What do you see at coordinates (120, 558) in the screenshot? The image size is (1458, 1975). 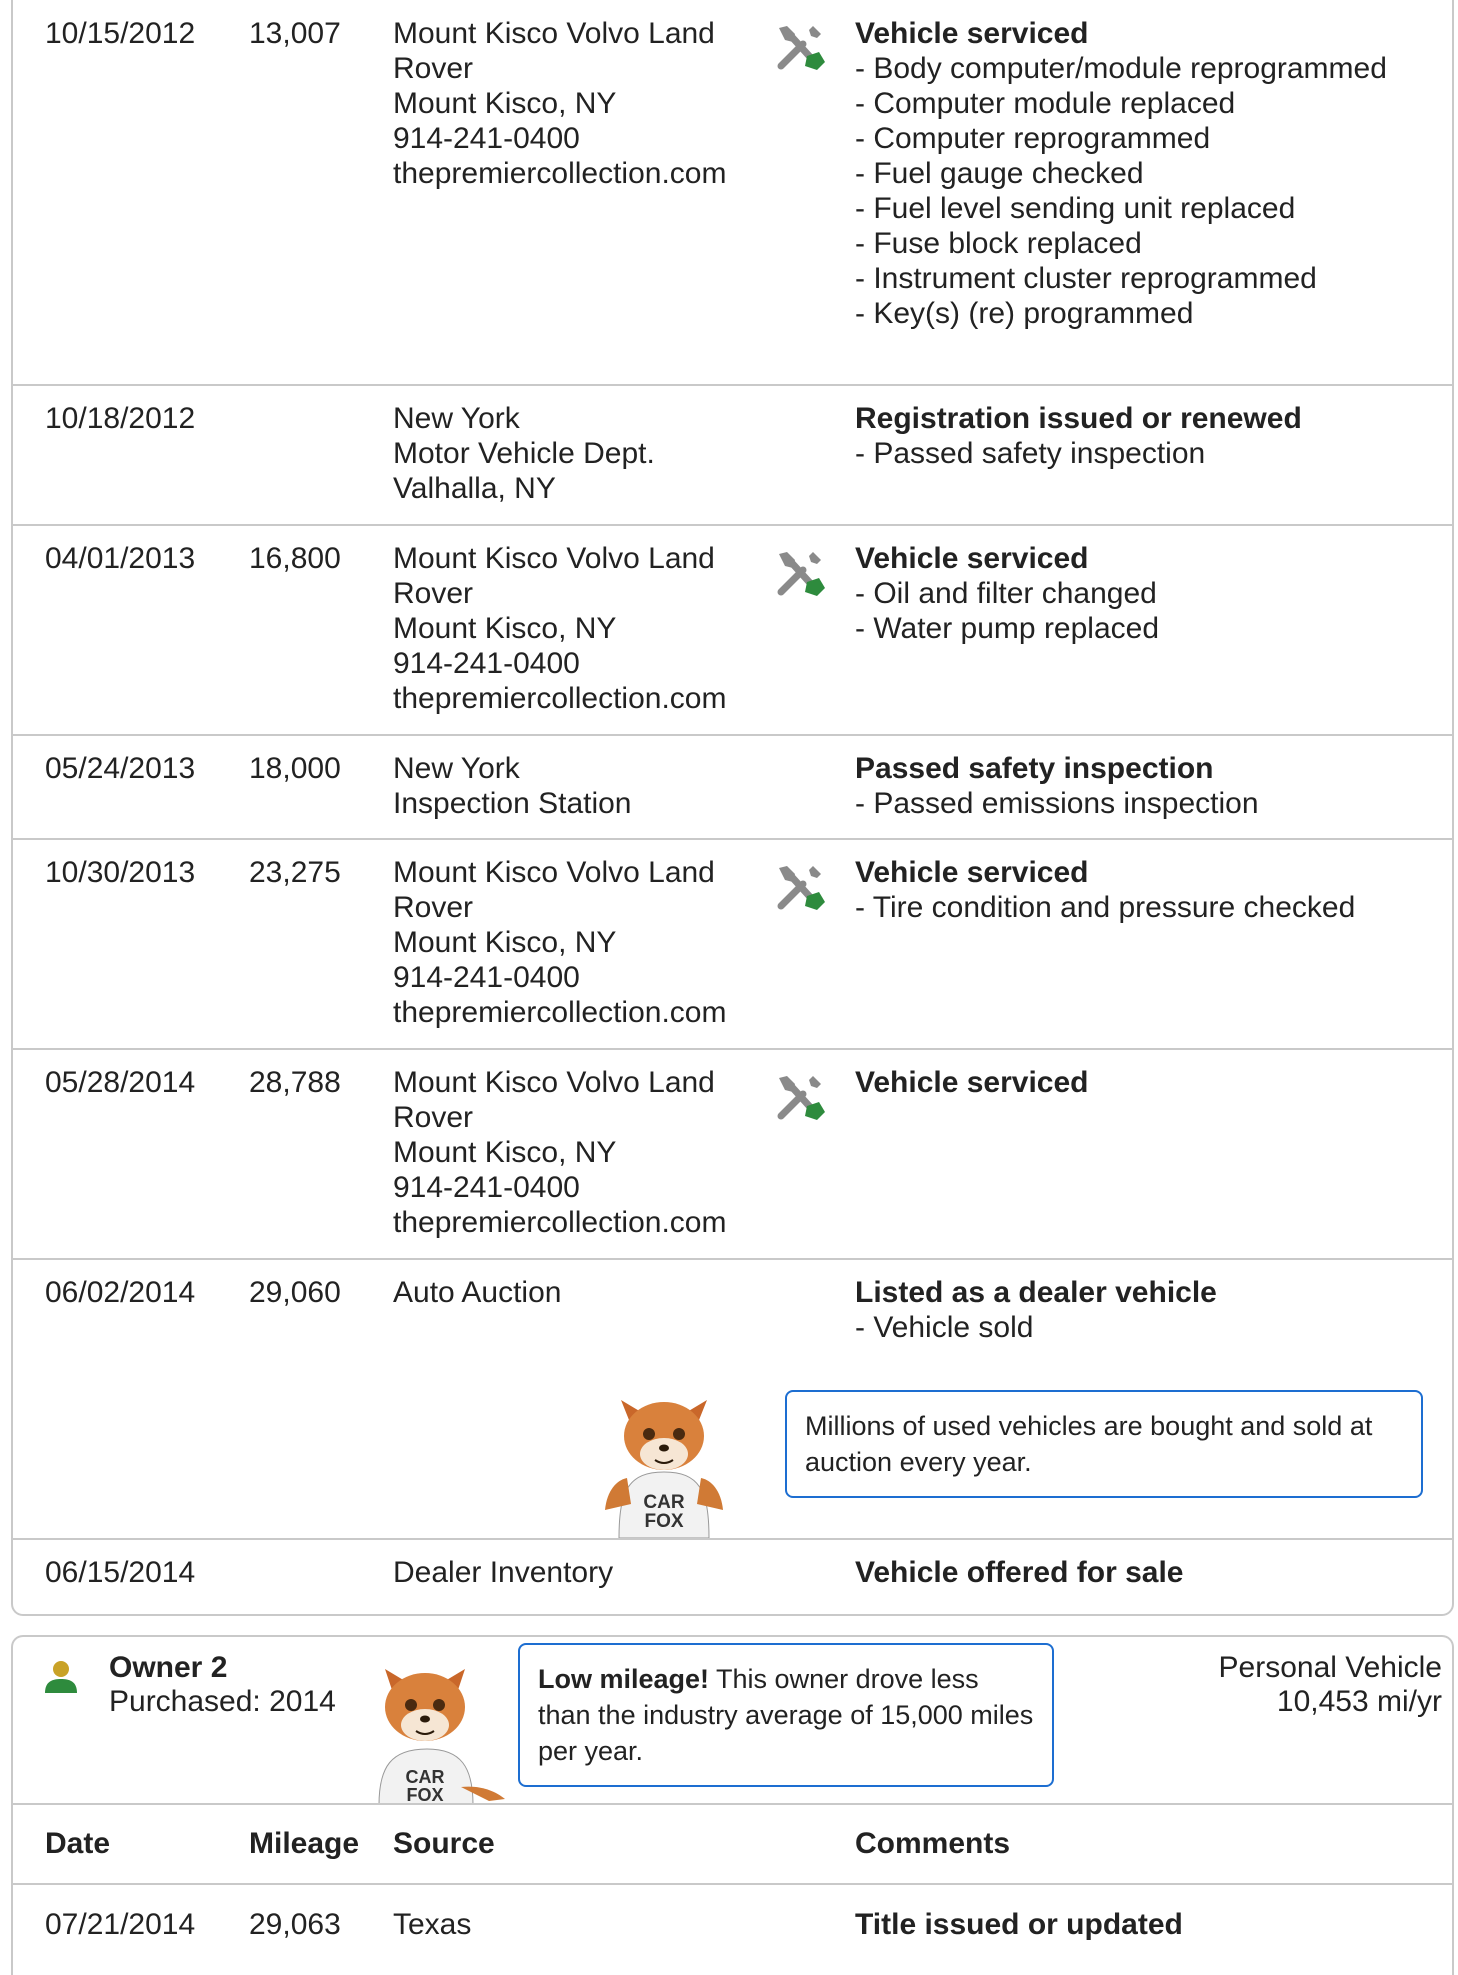 I see `row-date: 04/01/2013` at bounding box center [120, 558].